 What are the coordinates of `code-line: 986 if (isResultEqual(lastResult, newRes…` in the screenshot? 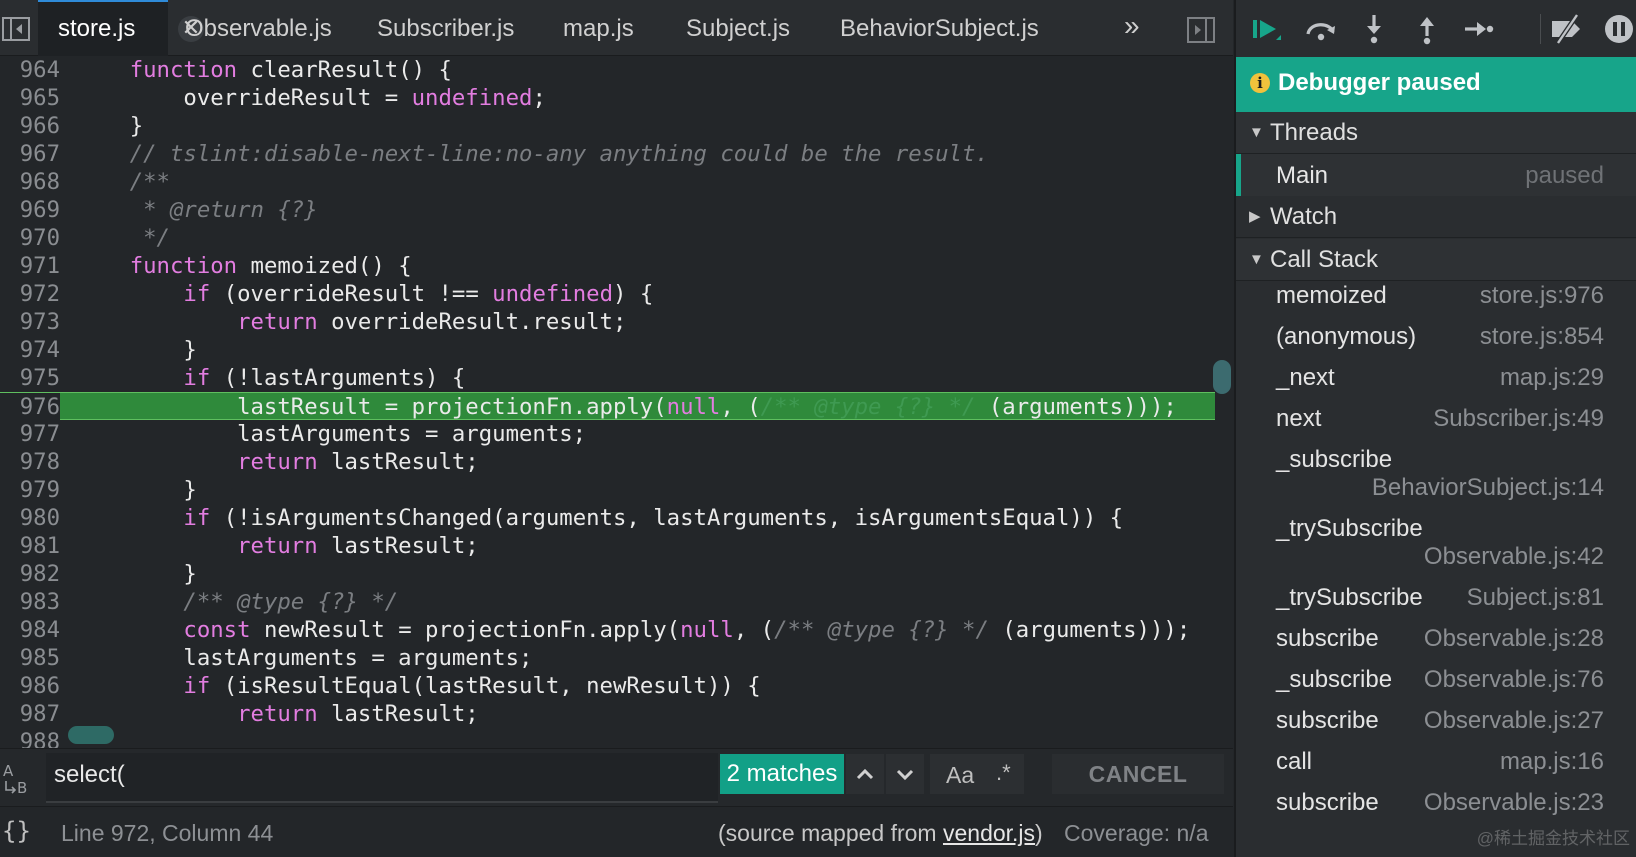 It's located at (607, 686).